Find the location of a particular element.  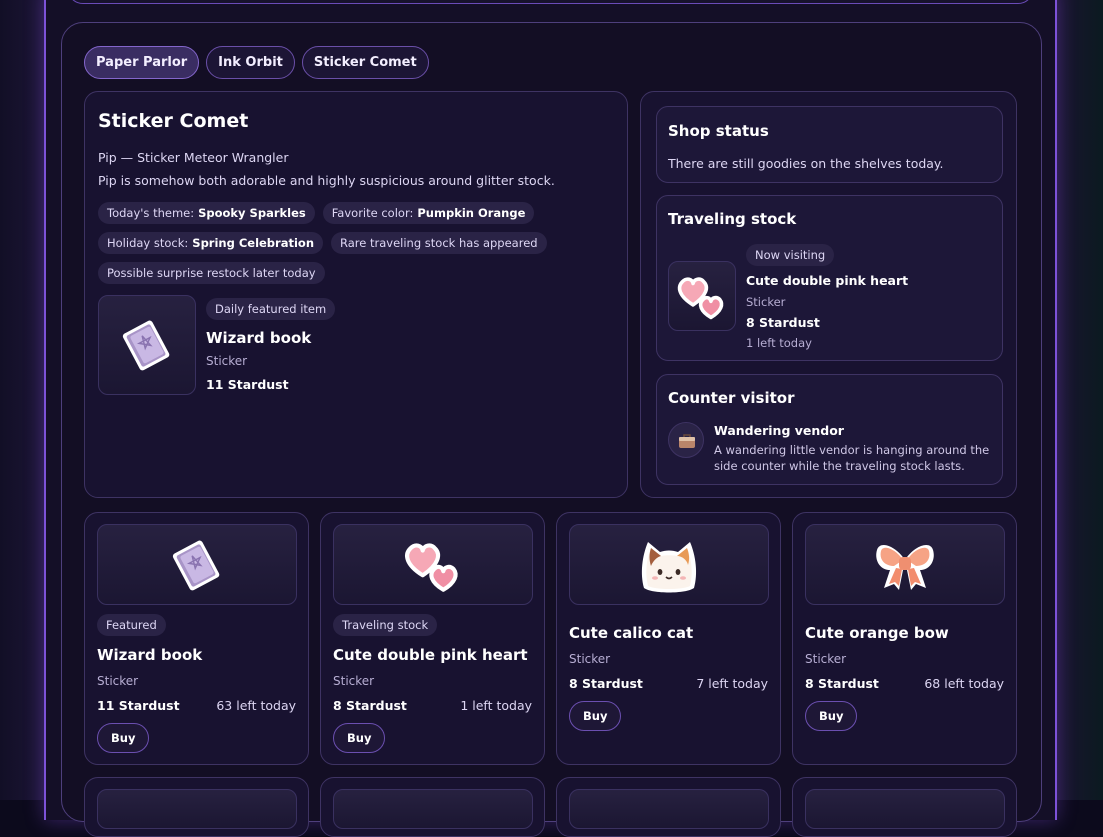

shop-title: Sticker Comet is located at coordinates (173, 121).